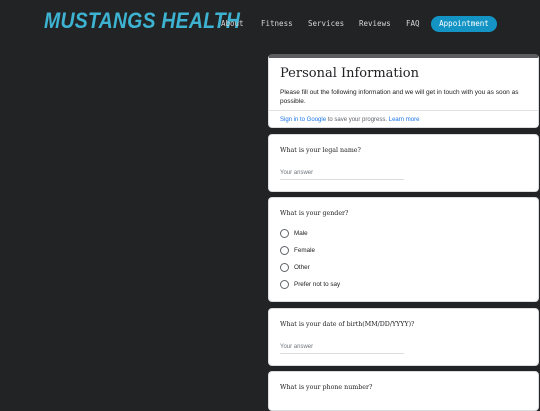 The image size is (540, 411). What do you see at coordinates (302, 267) in the screenshot?
I see `radio-label: Other` at bounding box center [302, 267].